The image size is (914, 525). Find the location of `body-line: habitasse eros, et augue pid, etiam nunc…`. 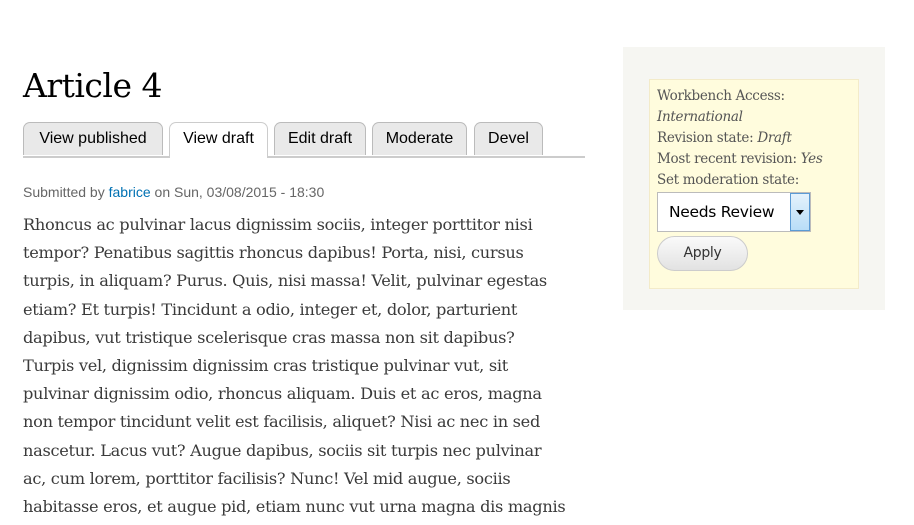

body-line: habitasse eros, et augue pid, etiam nunc… is located at coordinates (294, 507).